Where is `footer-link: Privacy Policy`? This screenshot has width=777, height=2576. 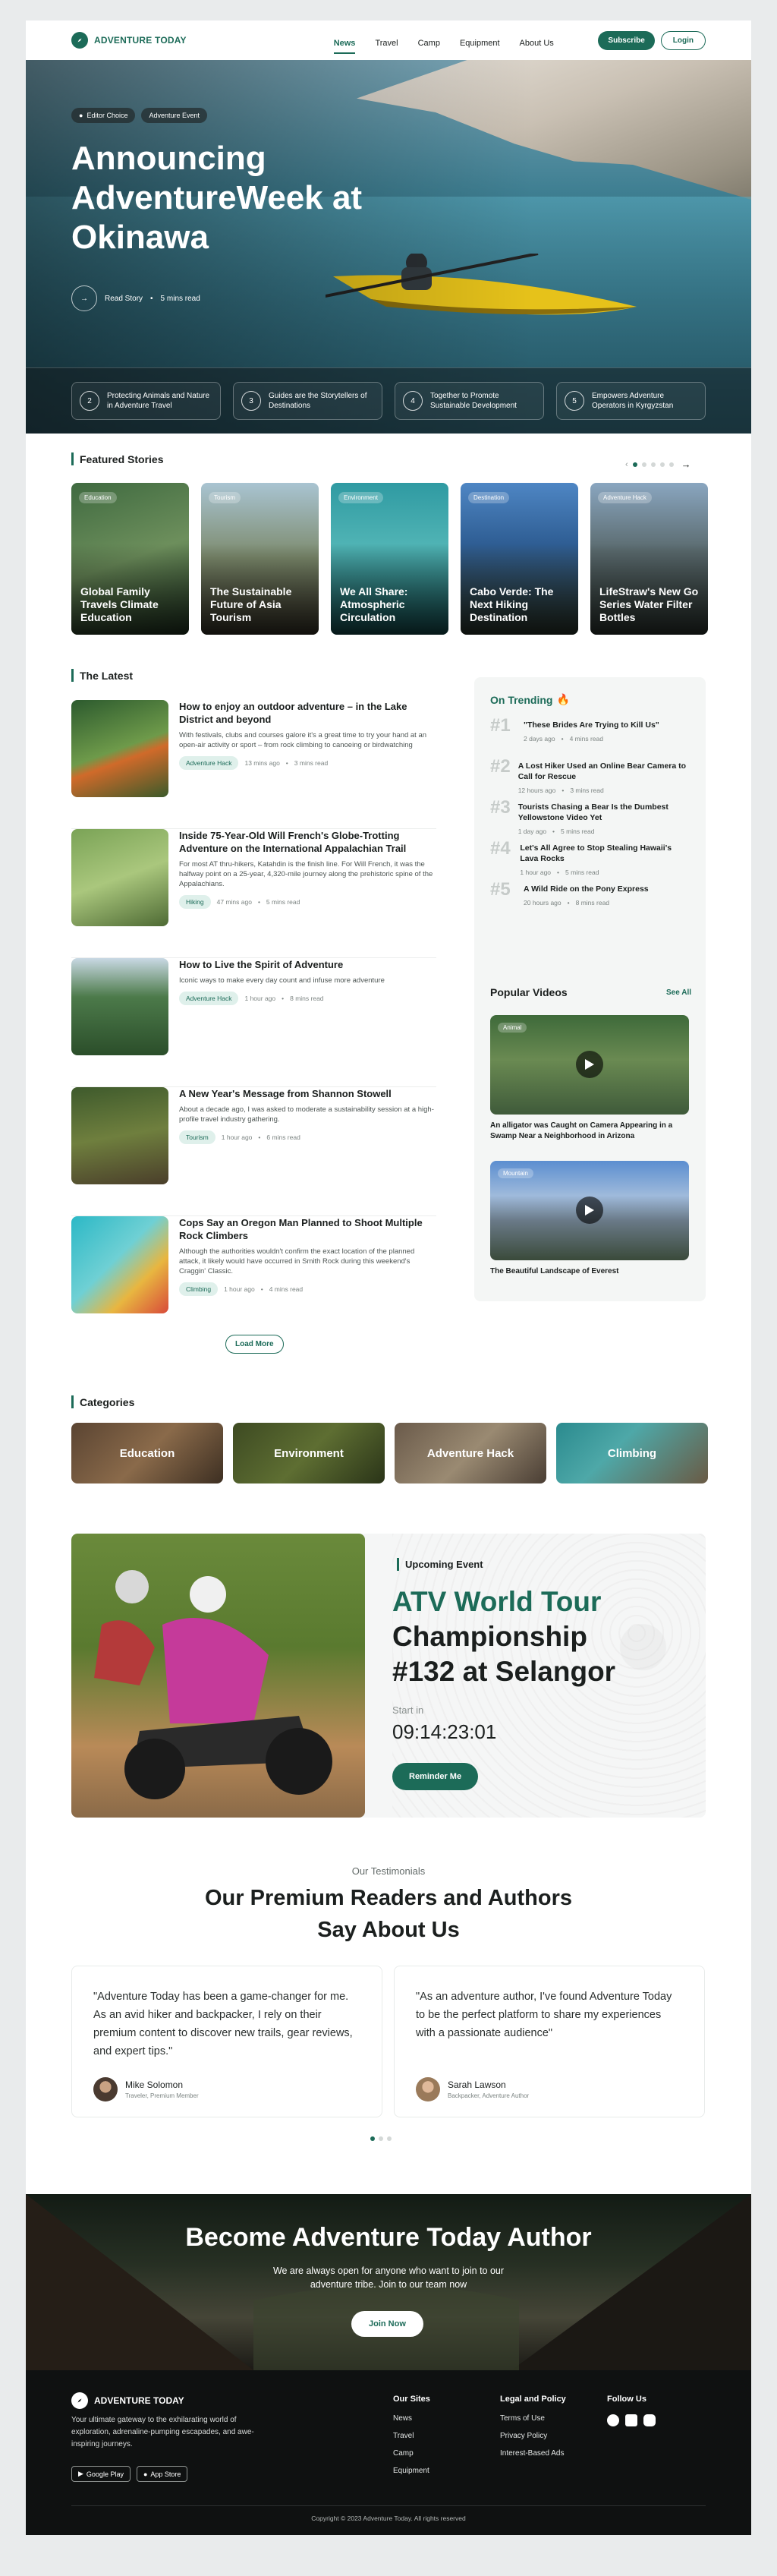
footer-link: Privacy Policy is located at coordinates (533, 2436).